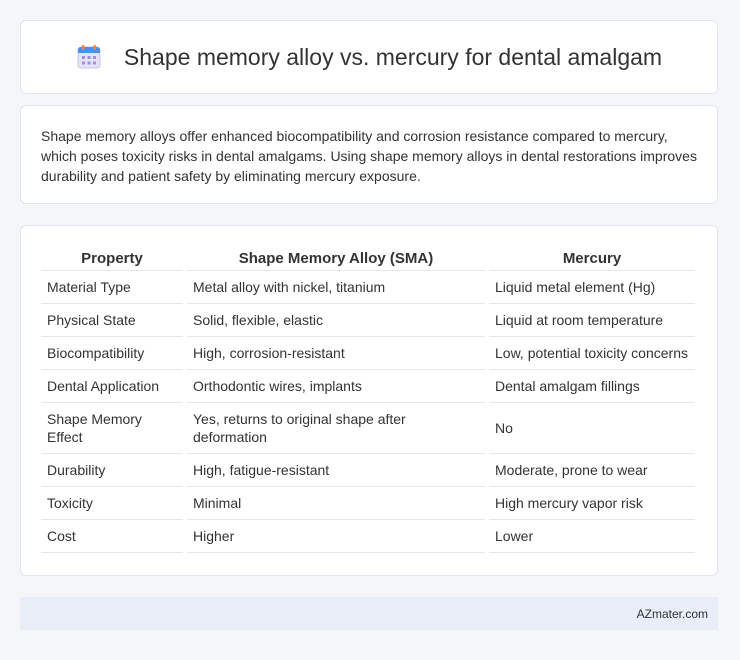  Describe the element at coordinates (112, 320) in the screenshot. I see `table-cell: Physical State` at that location.